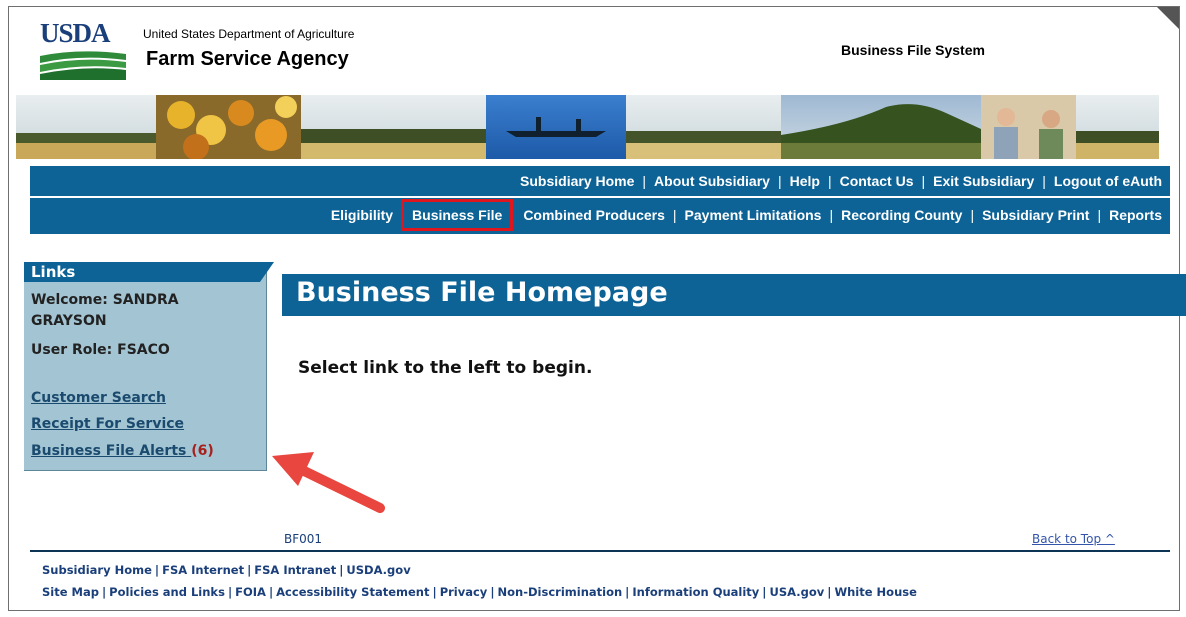 The image size is (1186, 617). What do you see at coordinates (303, 539) in the screenshot?
I see `page-id: BF001` at bounding box center [303, 539].